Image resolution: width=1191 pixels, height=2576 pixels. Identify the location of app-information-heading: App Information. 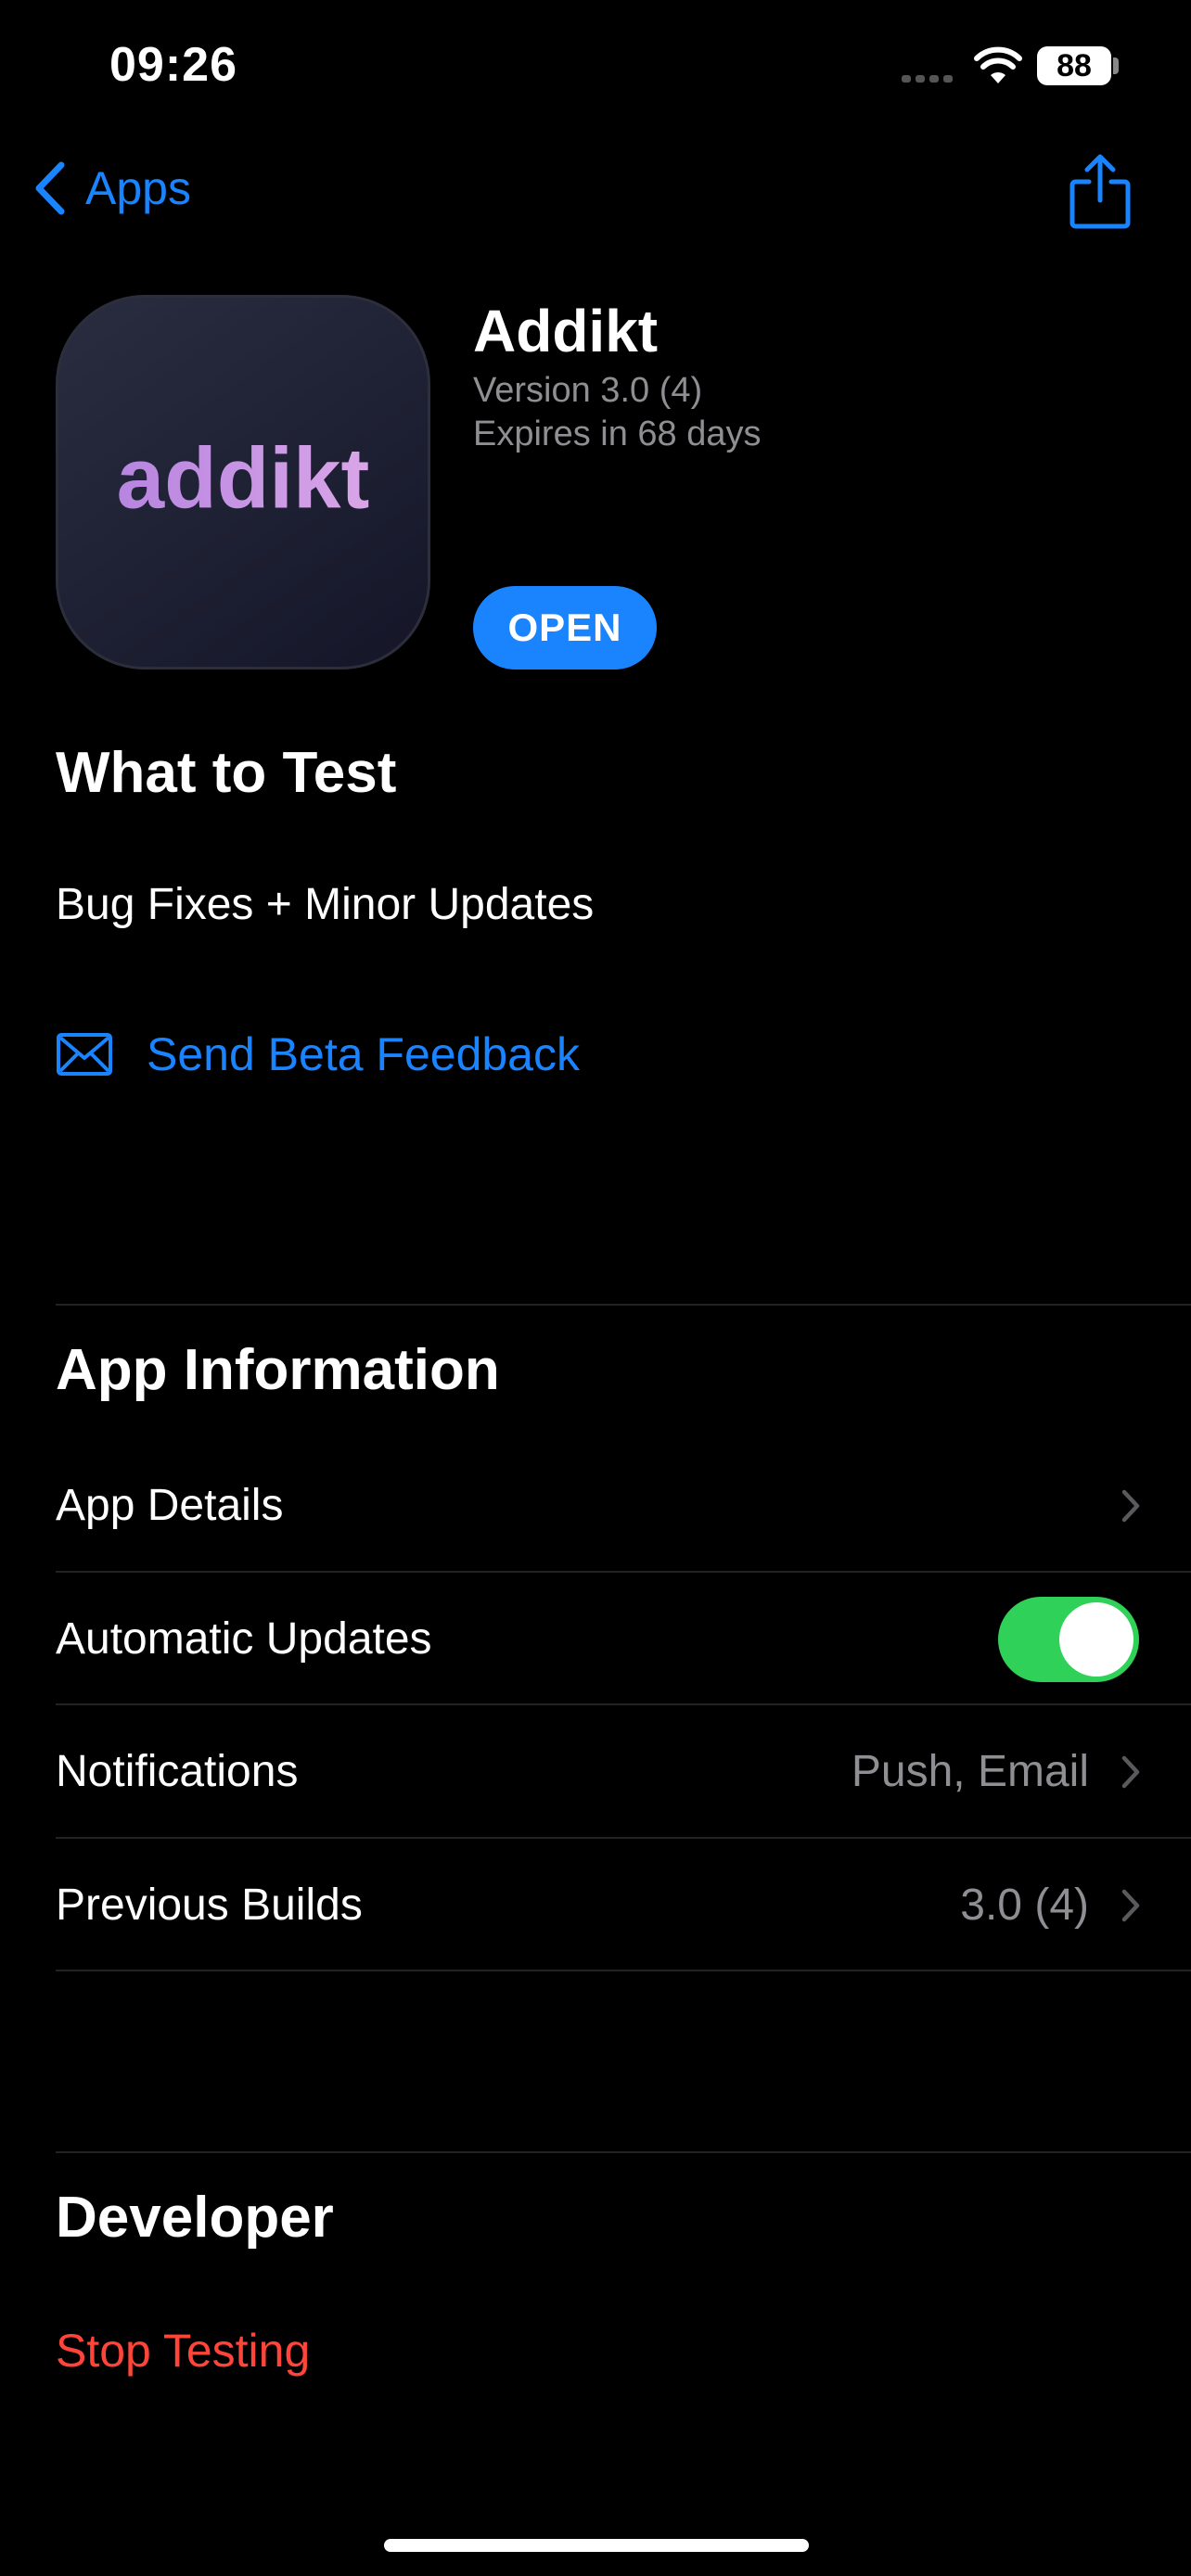
(278, 1370).